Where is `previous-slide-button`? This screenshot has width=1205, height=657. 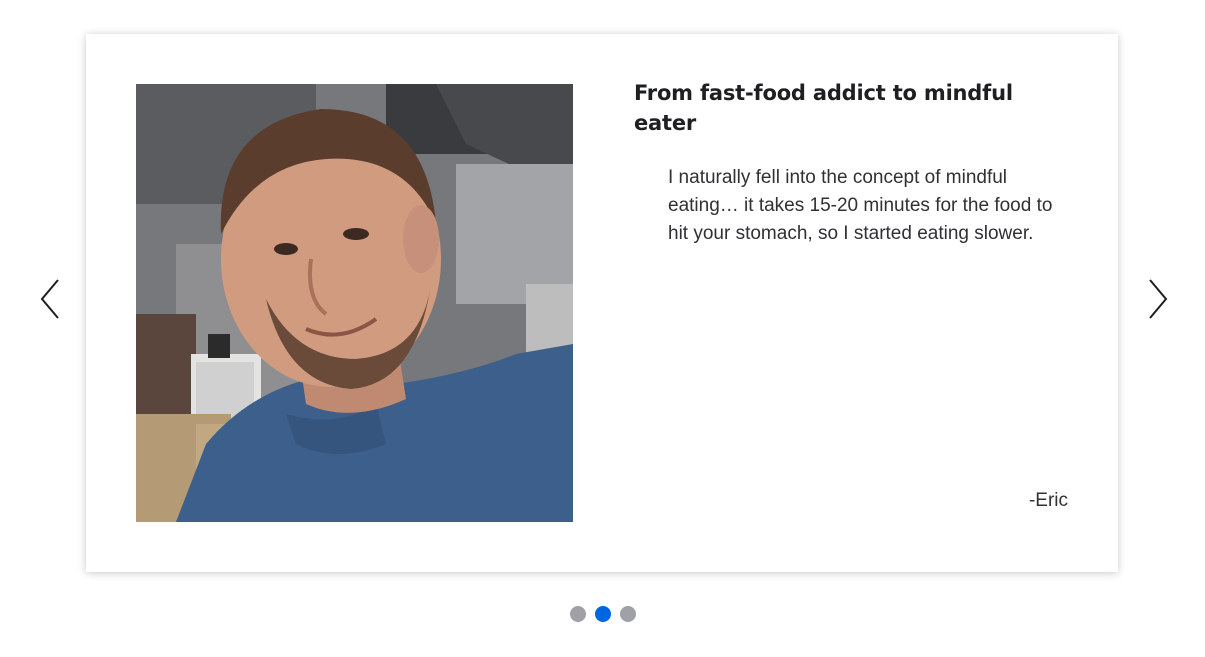 previous-slide-button is located at coordinates (51, 299).